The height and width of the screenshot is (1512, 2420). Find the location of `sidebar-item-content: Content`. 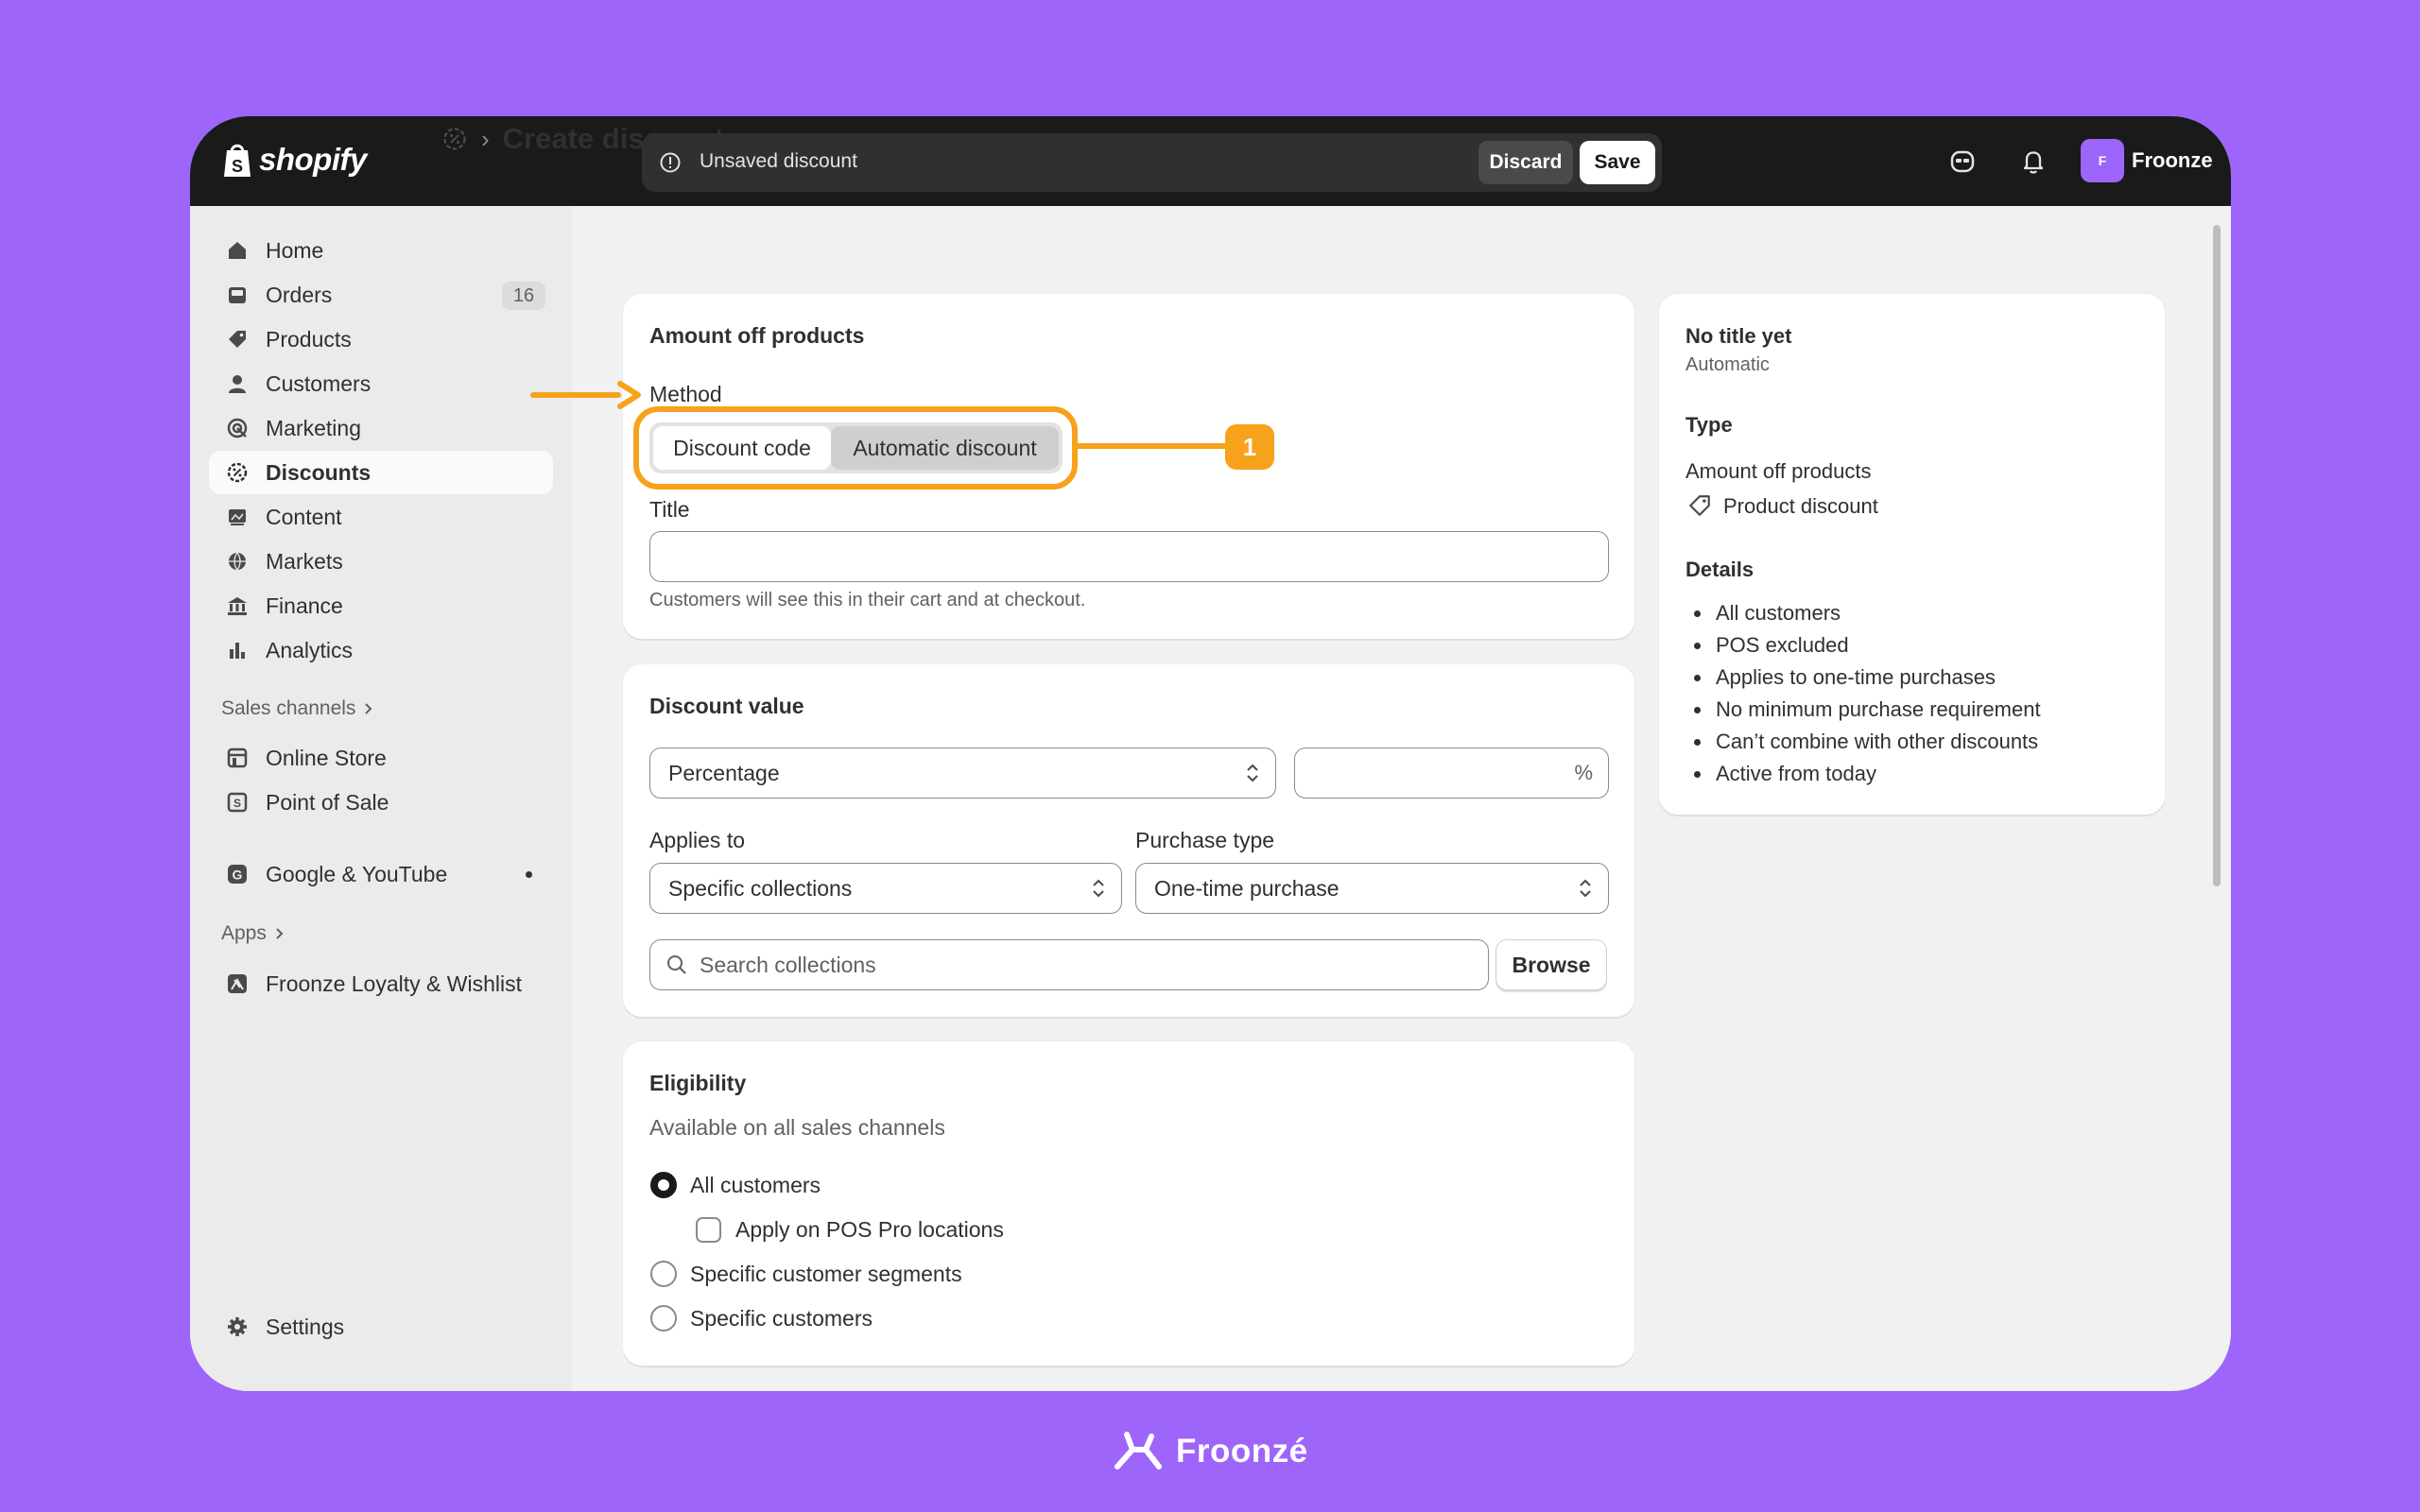

sidebar-item-content: Content is located at coordinates (381, 517).